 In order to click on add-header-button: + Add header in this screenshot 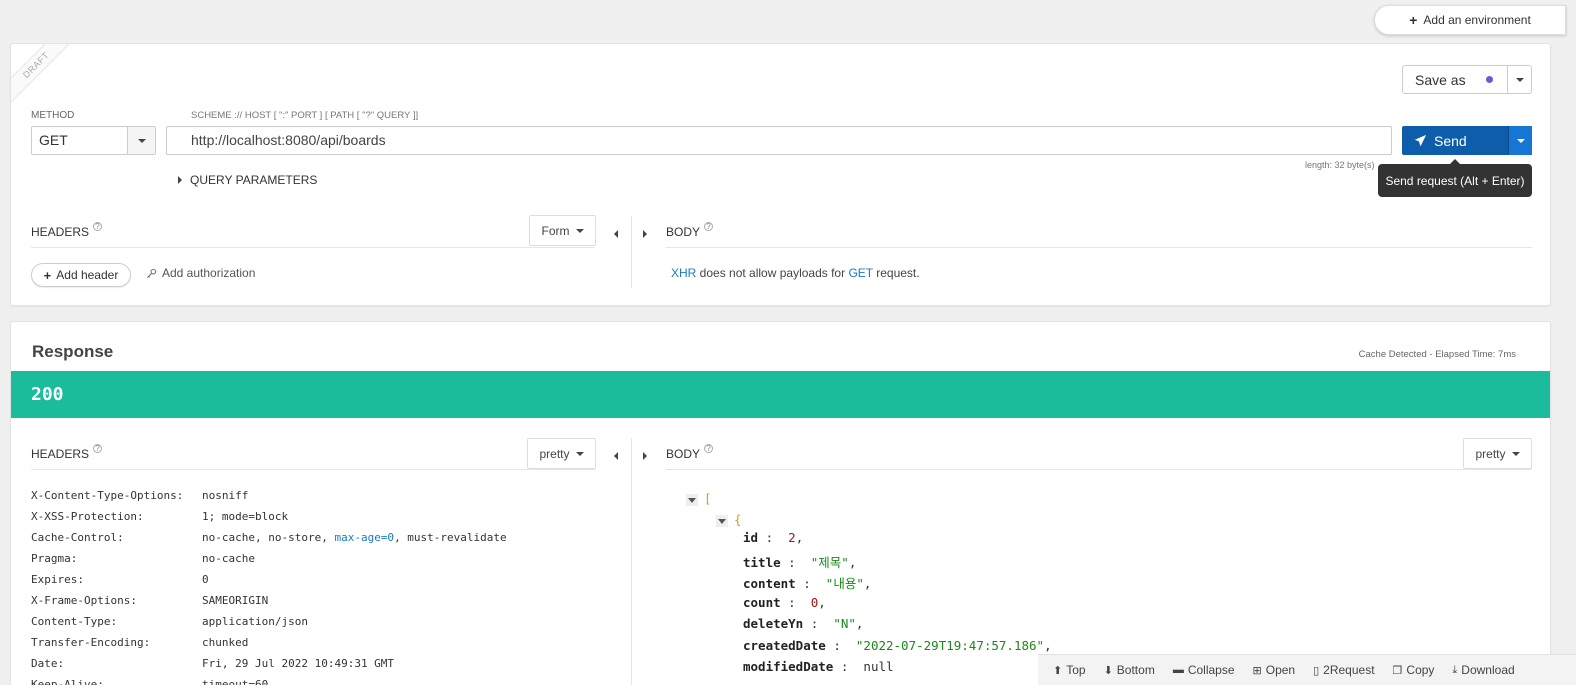, I will do `click(81, 275)`.